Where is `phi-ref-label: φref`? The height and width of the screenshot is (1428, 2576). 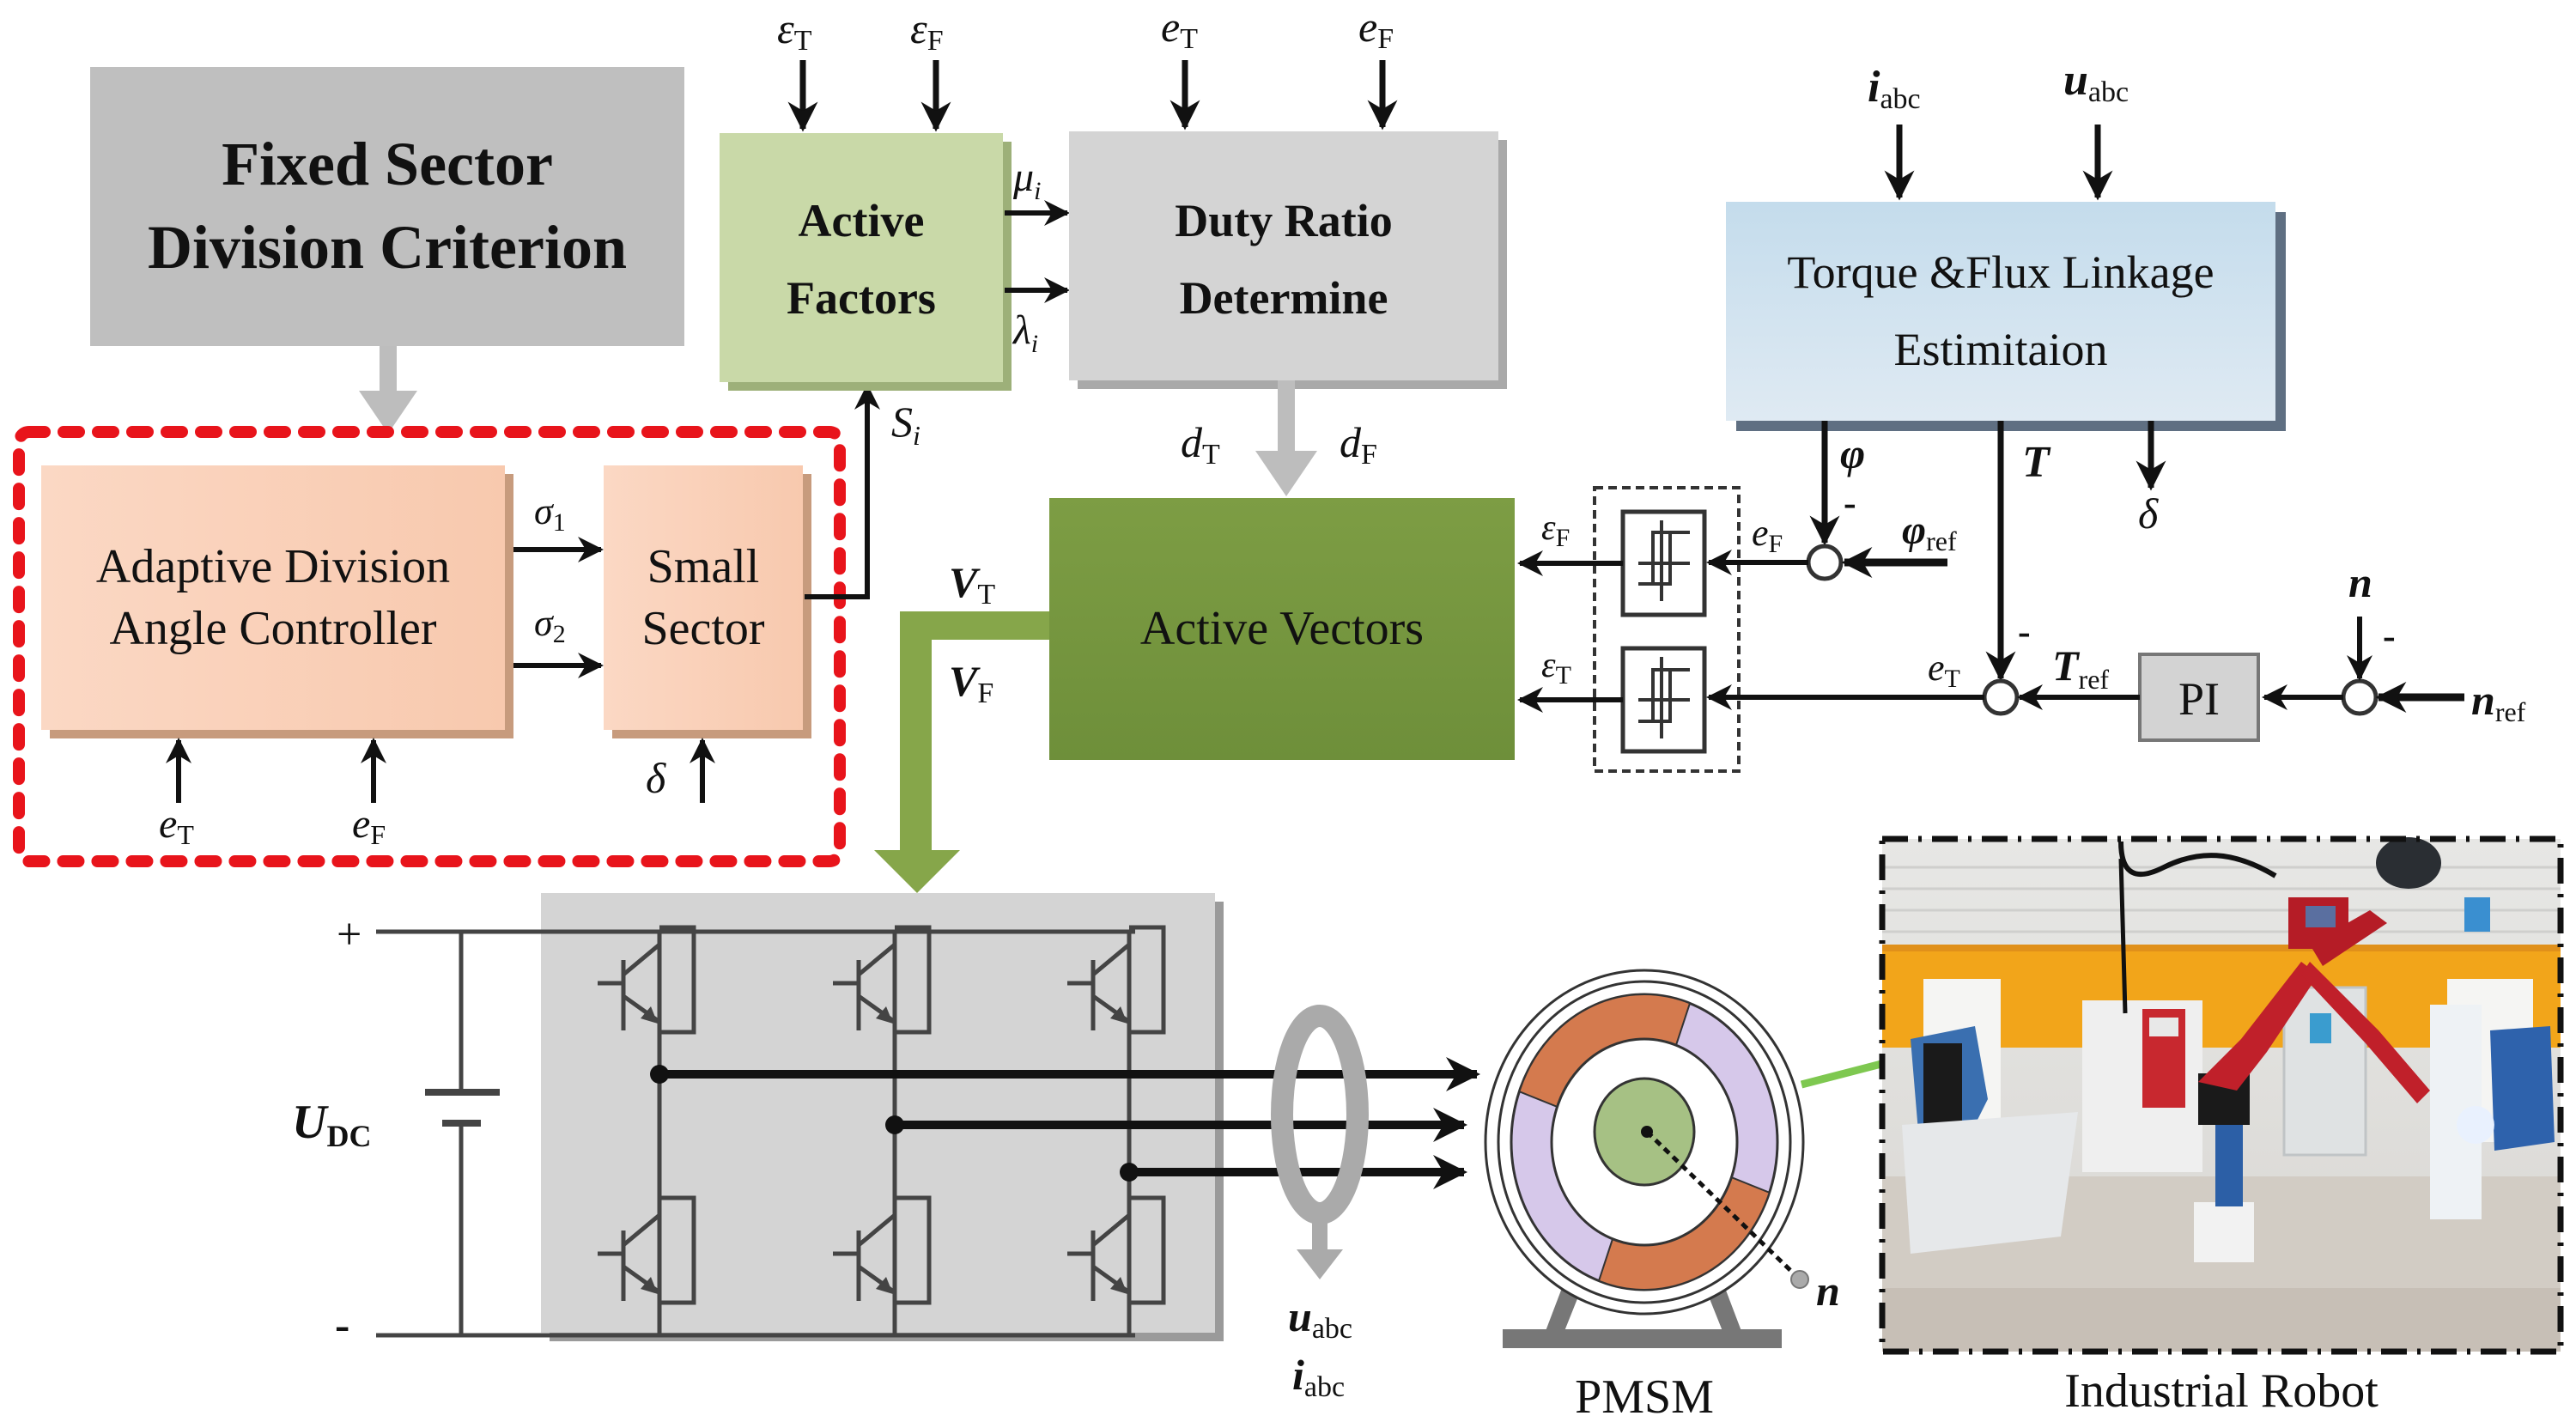 phi-ref-label: φref is located at coordinates (1930, 532).